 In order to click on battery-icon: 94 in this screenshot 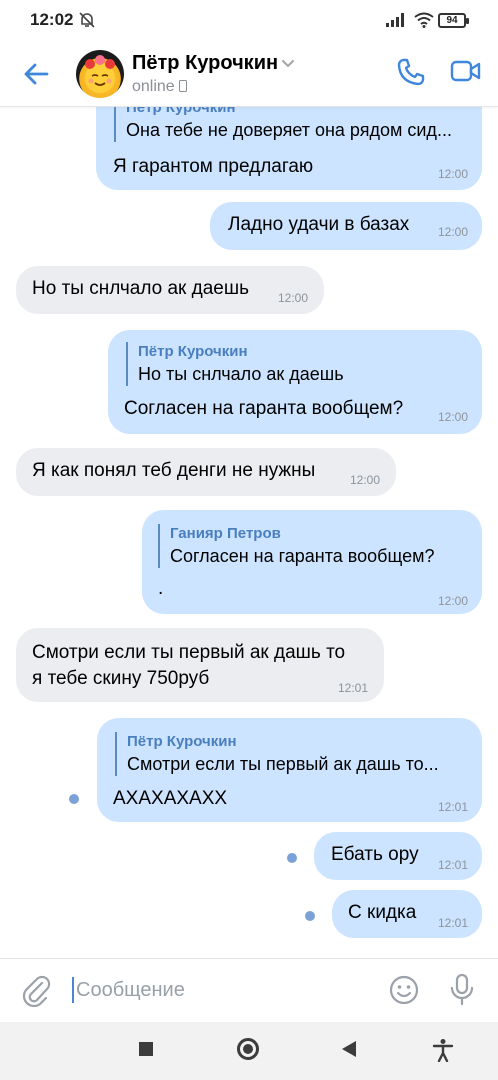, I will do `click(453, 20)`.